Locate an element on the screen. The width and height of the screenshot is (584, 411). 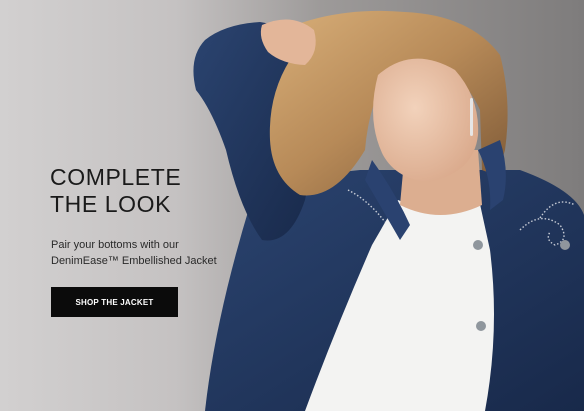
subtext-line-2: DenimEase™ Embellished Jacket is located at coordinates (134, 261).